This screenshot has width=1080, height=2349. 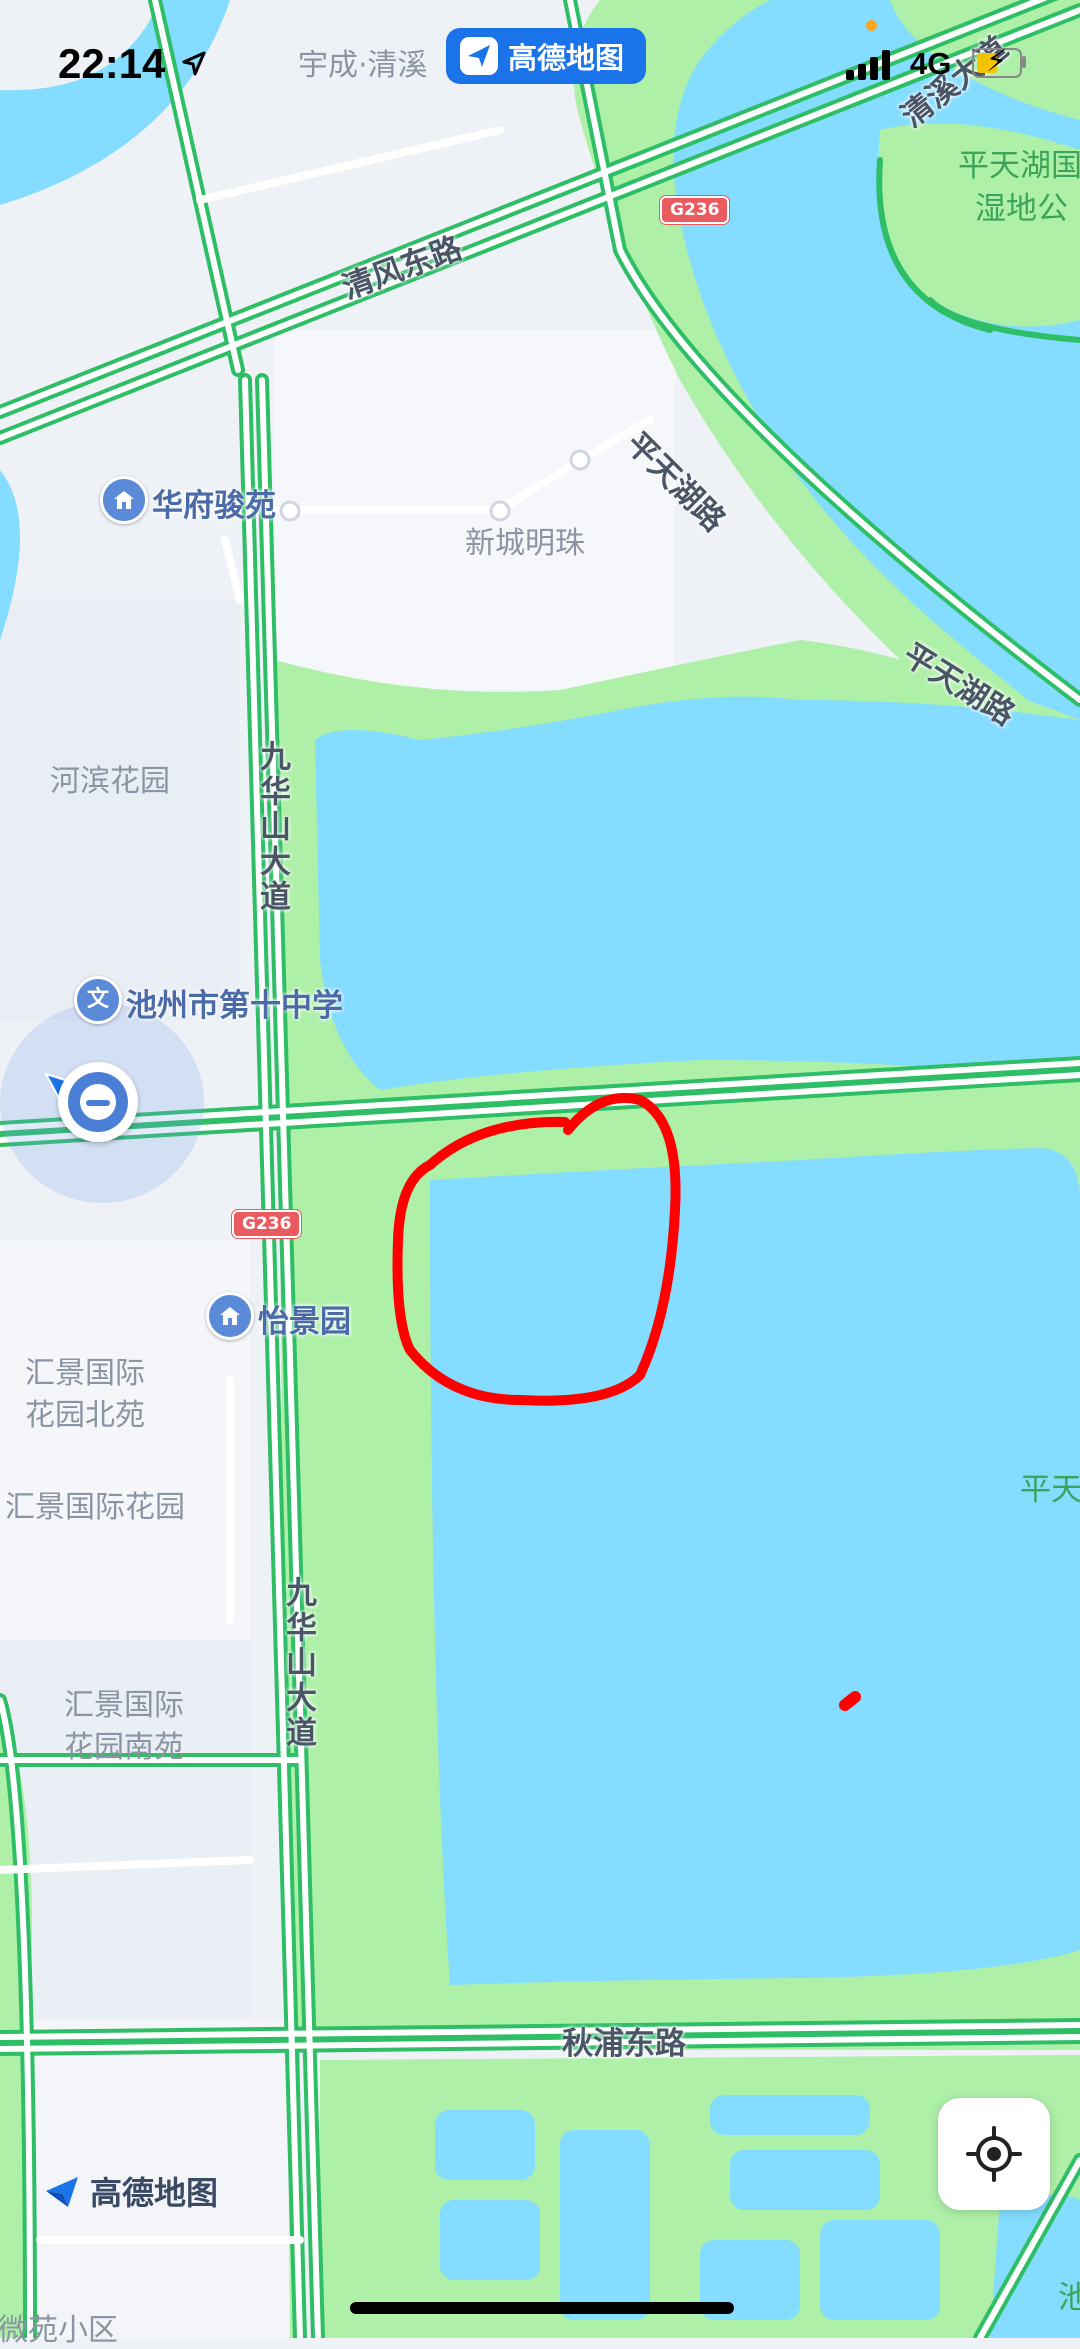 What do you see at coordinates (931, 63) in the screenshot?
I see `network-type: 4G` at bounding box center [931, 63].